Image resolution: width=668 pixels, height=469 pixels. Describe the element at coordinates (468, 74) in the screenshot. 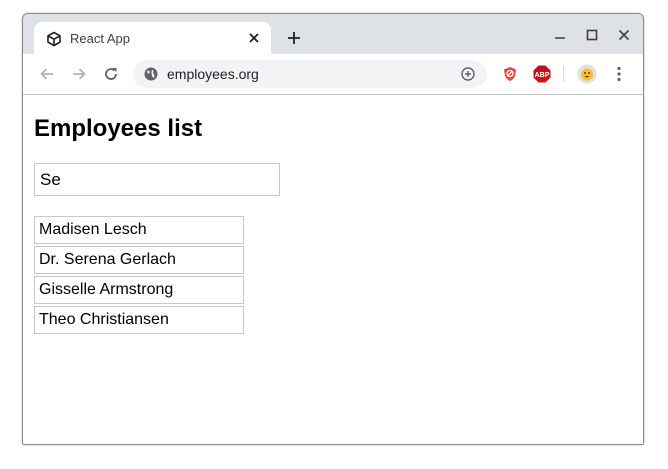

I see `add-circle-icon` at that location.